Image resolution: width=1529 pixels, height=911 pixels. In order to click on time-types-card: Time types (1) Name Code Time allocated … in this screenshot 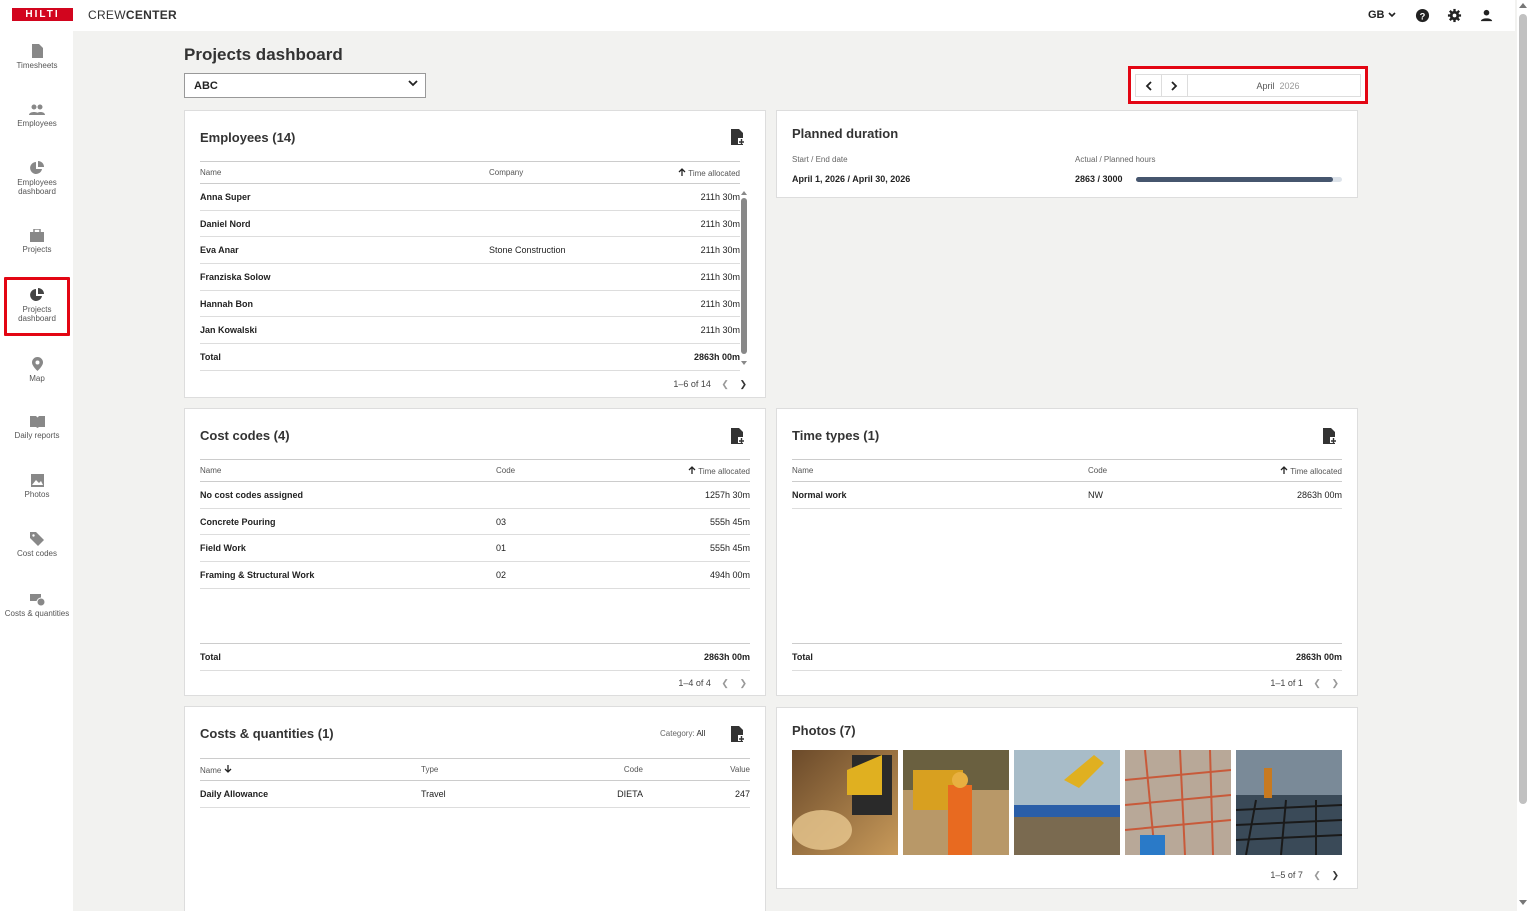, I will do `click(1067, 552)`.